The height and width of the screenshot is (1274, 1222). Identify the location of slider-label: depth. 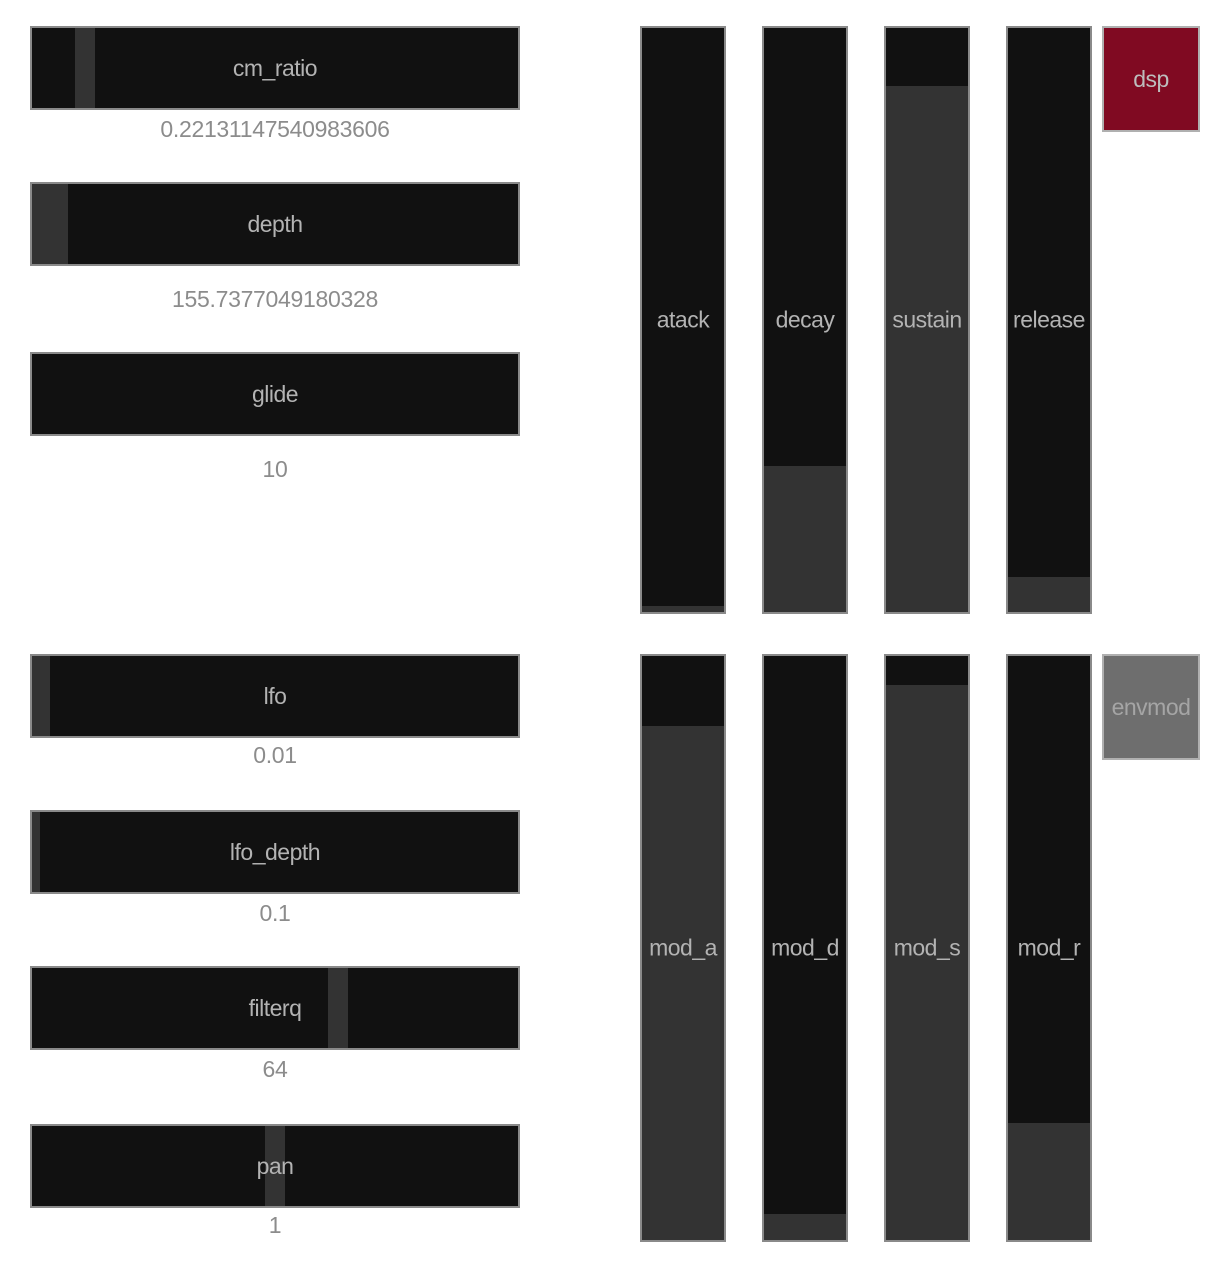
(275, 223).